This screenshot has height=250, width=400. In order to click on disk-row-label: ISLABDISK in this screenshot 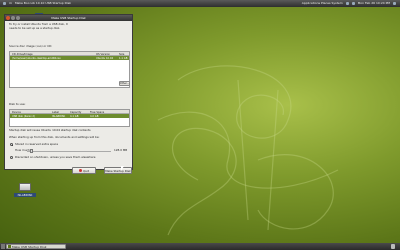, I will do `click(59, 116)`.